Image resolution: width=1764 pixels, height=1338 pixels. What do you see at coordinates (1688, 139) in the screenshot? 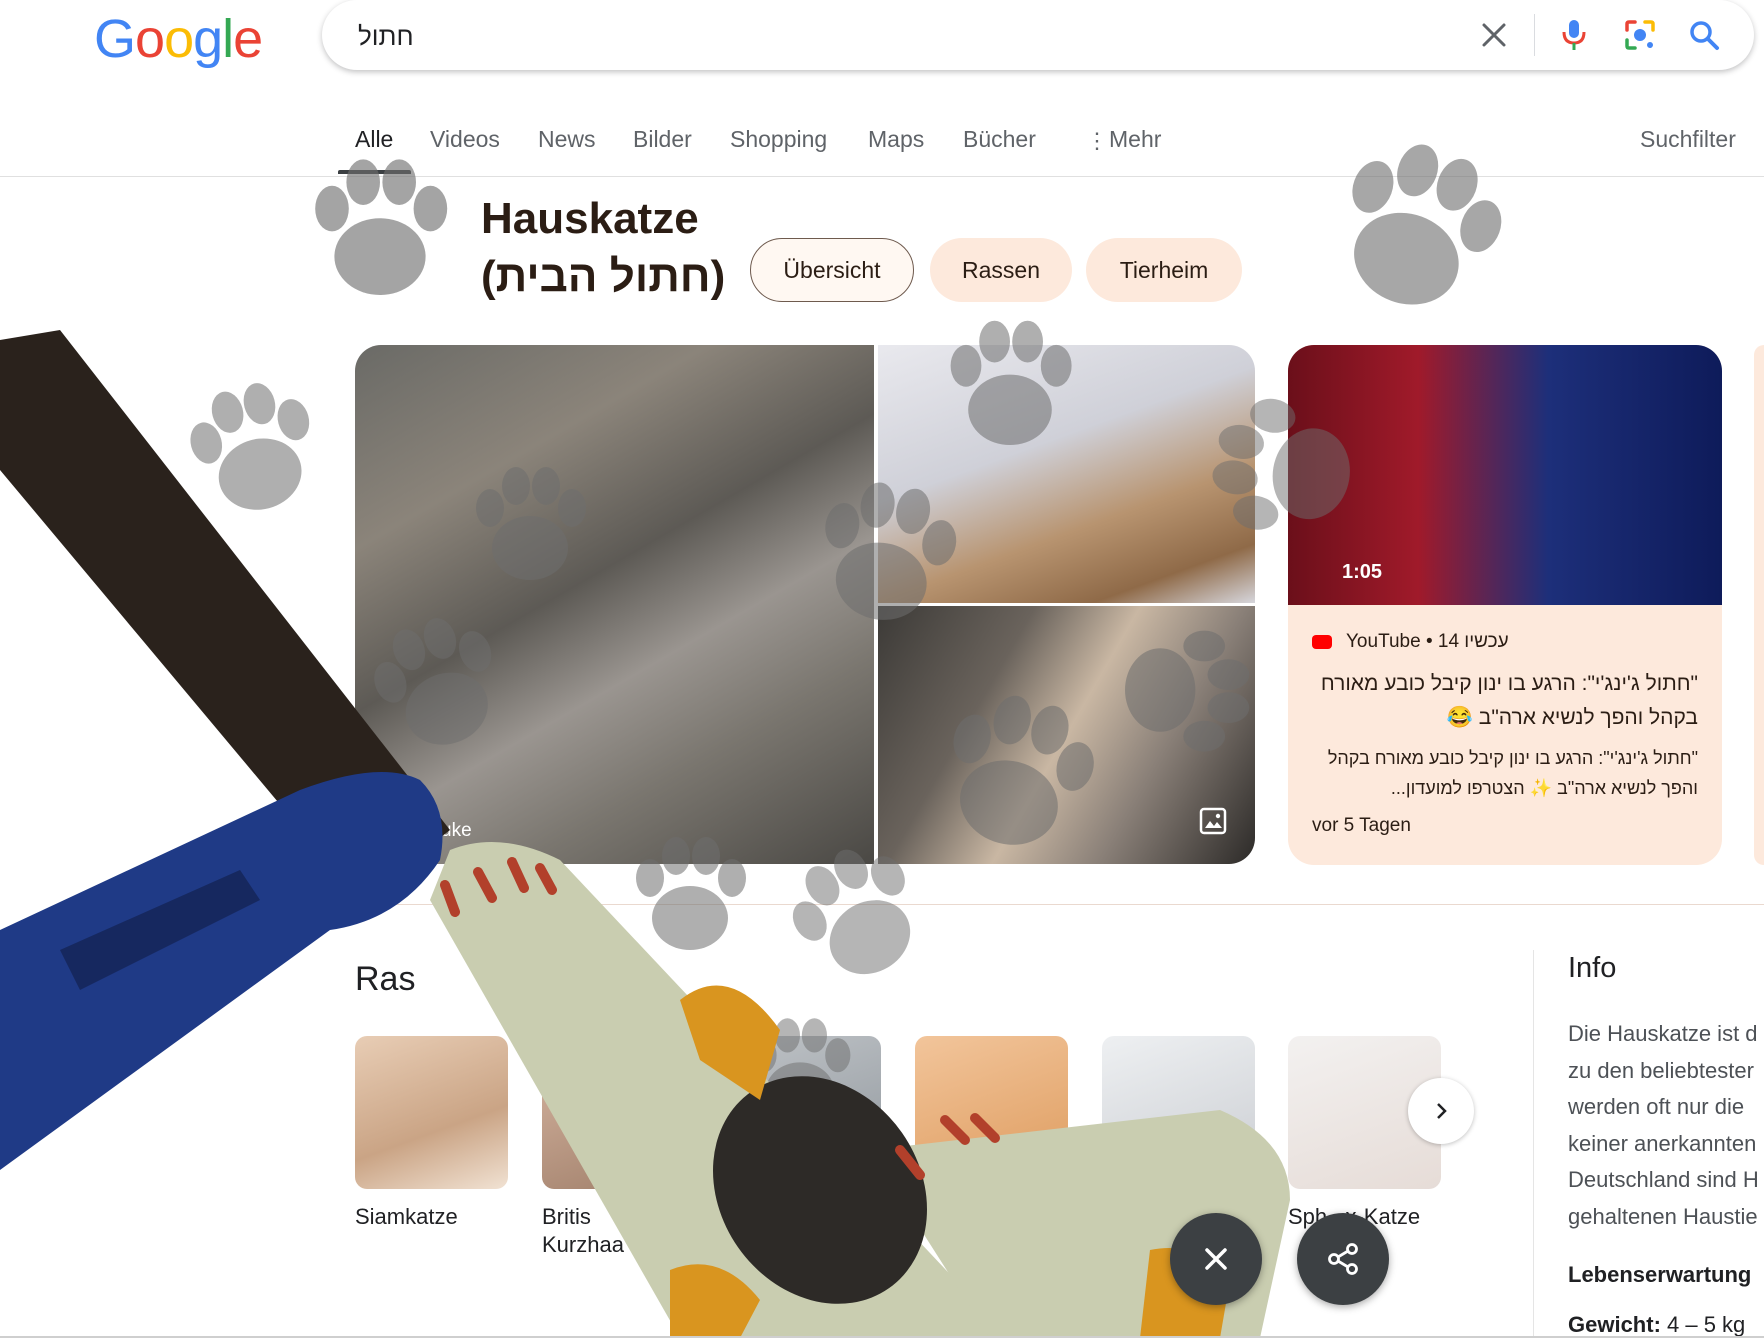
I see `search-tools-button: Suchfilter` at bounding box center [1688, 139].